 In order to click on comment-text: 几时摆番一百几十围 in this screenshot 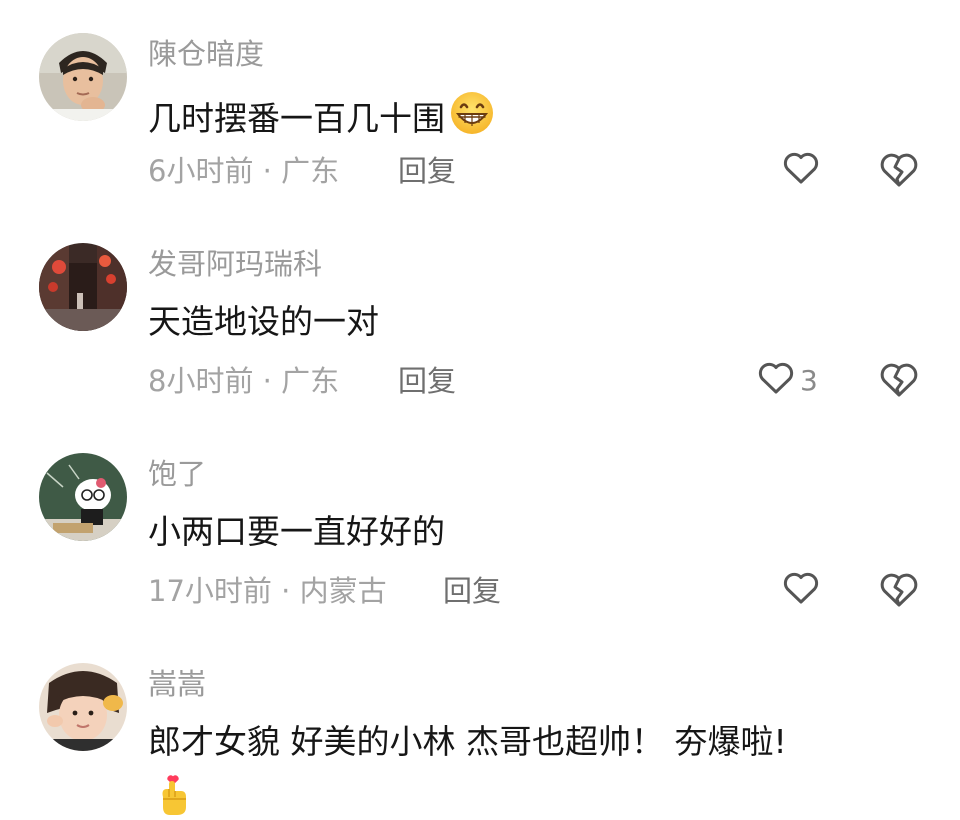, I will do `click(321, 118)`.